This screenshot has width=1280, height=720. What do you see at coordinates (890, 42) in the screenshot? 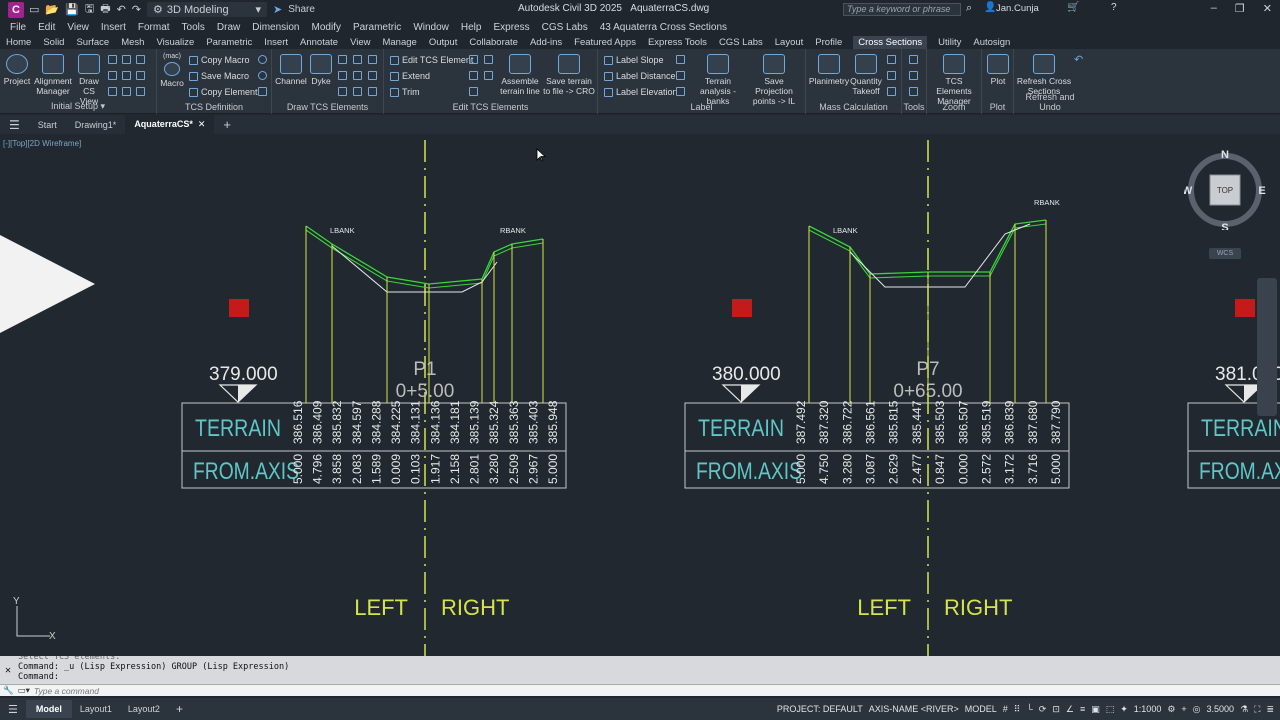
I see `ribbon-tab: Cross Sections` at bounding box center [890, 42].